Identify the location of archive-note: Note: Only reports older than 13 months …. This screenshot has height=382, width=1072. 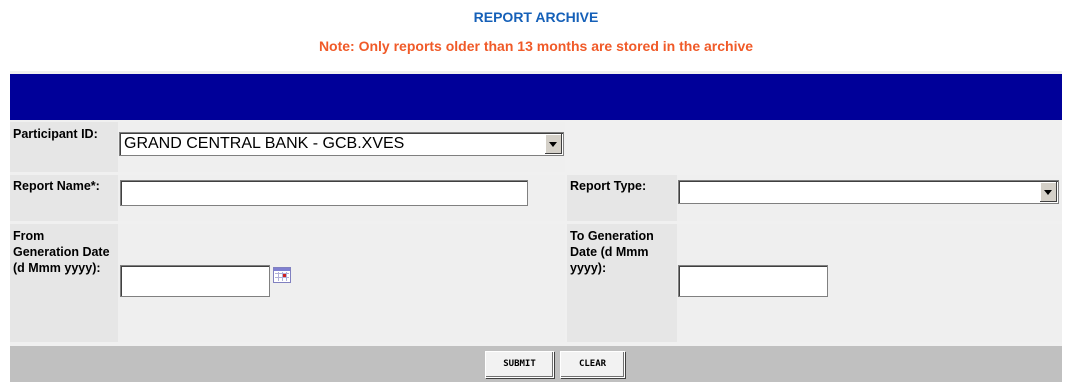
(536, 46).